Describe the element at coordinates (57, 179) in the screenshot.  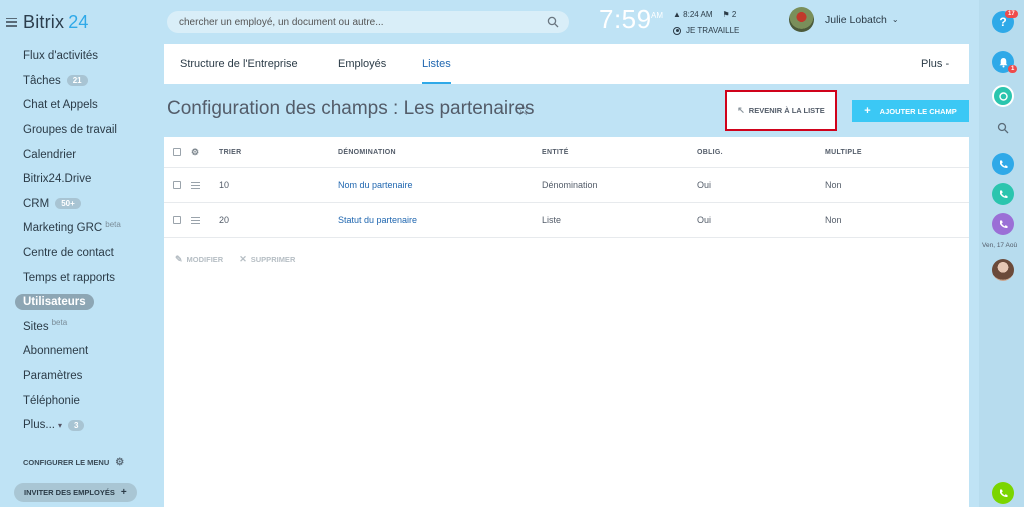
I see `menu-item-label: Bitrix24.Drive` at that location.